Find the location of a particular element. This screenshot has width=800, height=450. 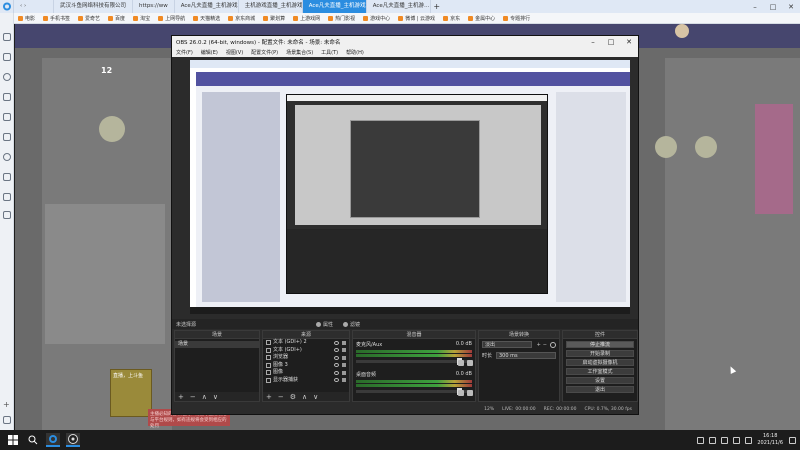

browser-taskbar-icon is located at coordinates (53, 440).